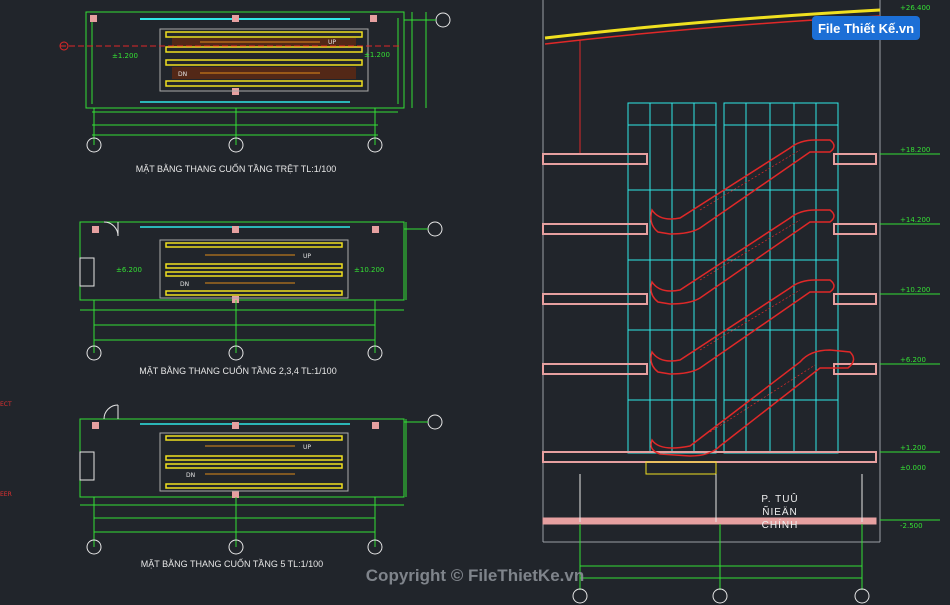  Describe the element at coordinates (236, 168) in the screenshot. I see `plan-title: MẶT BẰNG THANG CUỐN TẦNG TRỆT TL:1/100` at that location.